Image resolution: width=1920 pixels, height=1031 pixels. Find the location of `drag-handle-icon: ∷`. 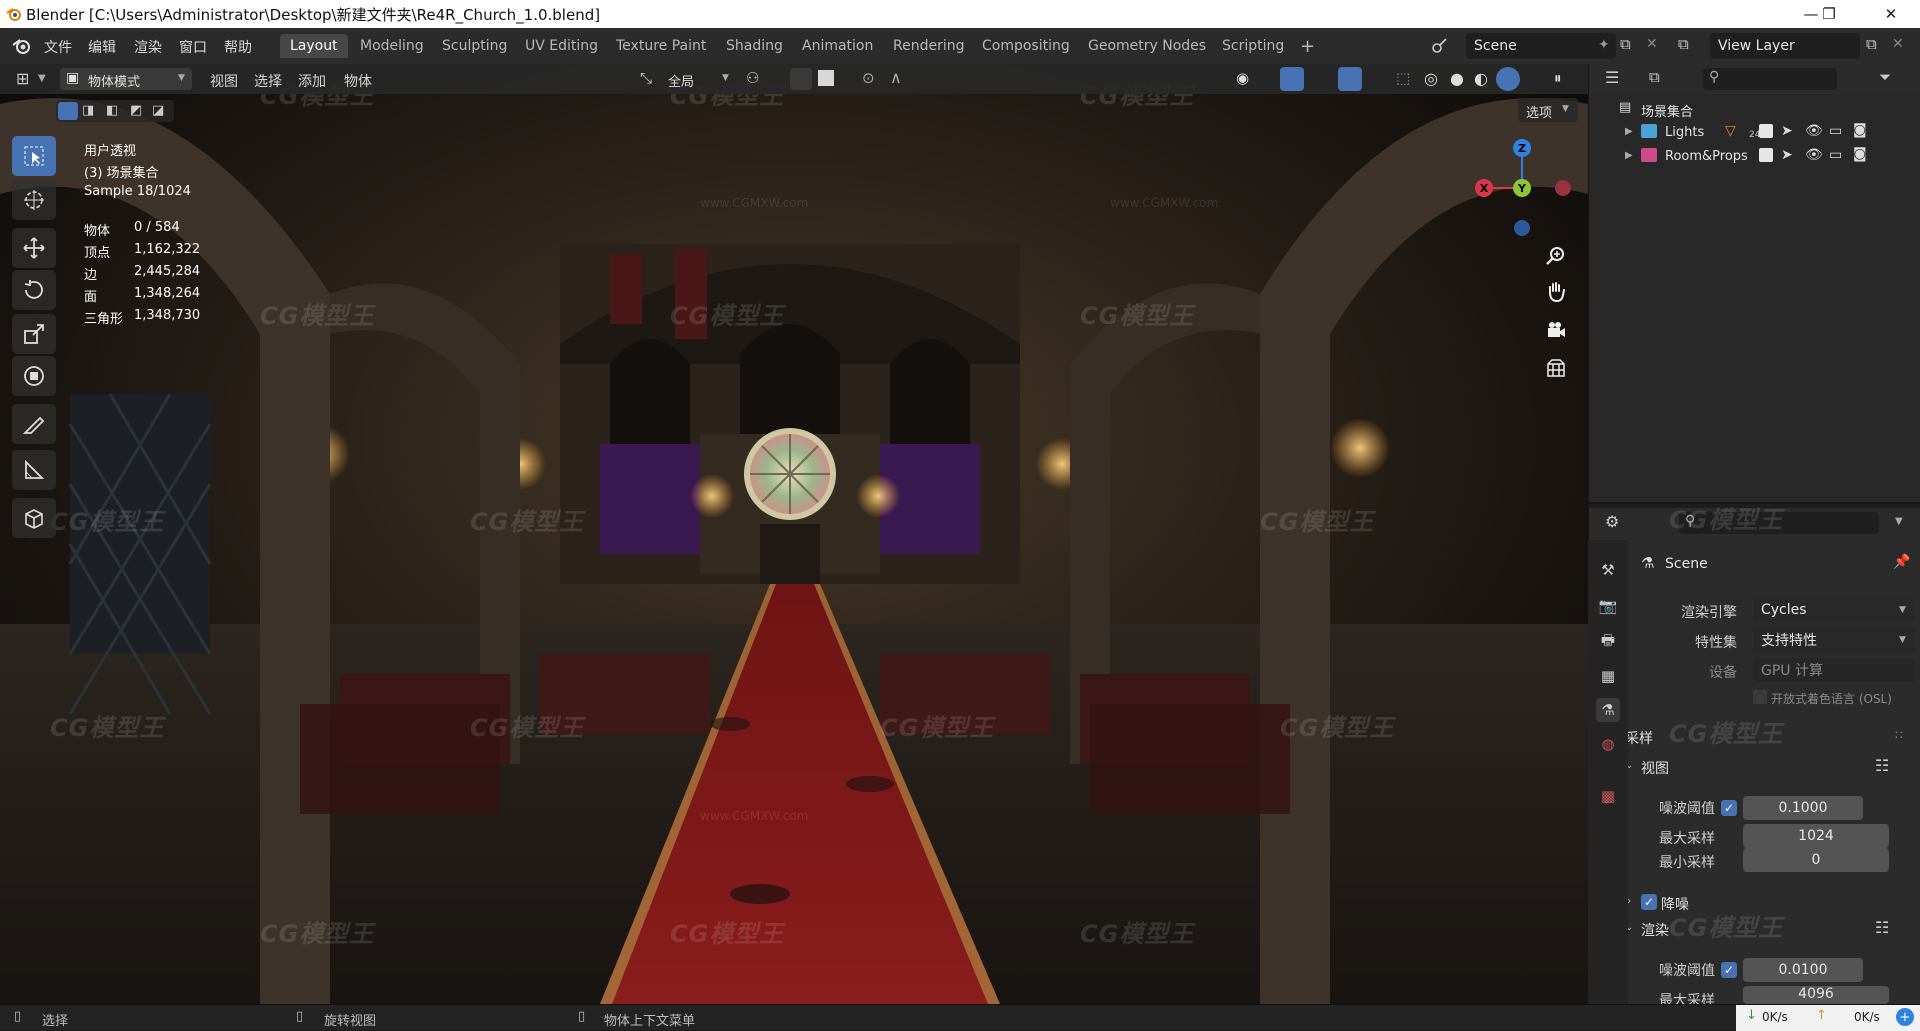

drag-handle-icon: ∷ is located at coordinates (1899, 735).